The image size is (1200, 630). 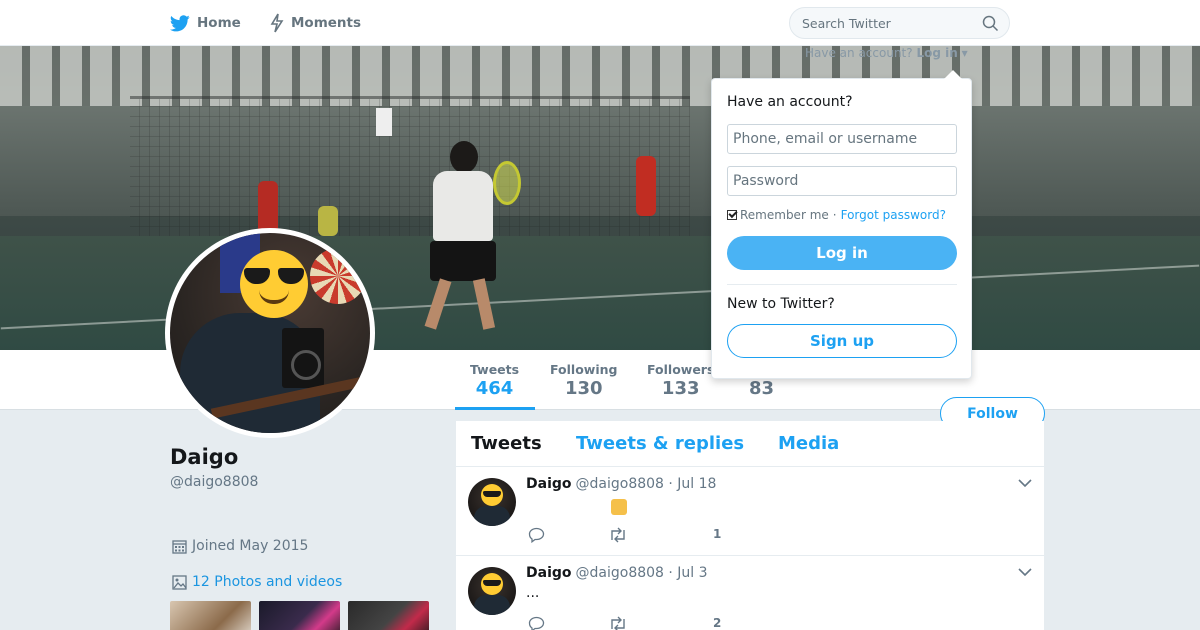 I want to click on photo-thumbnails, so click(x=299, y=615).